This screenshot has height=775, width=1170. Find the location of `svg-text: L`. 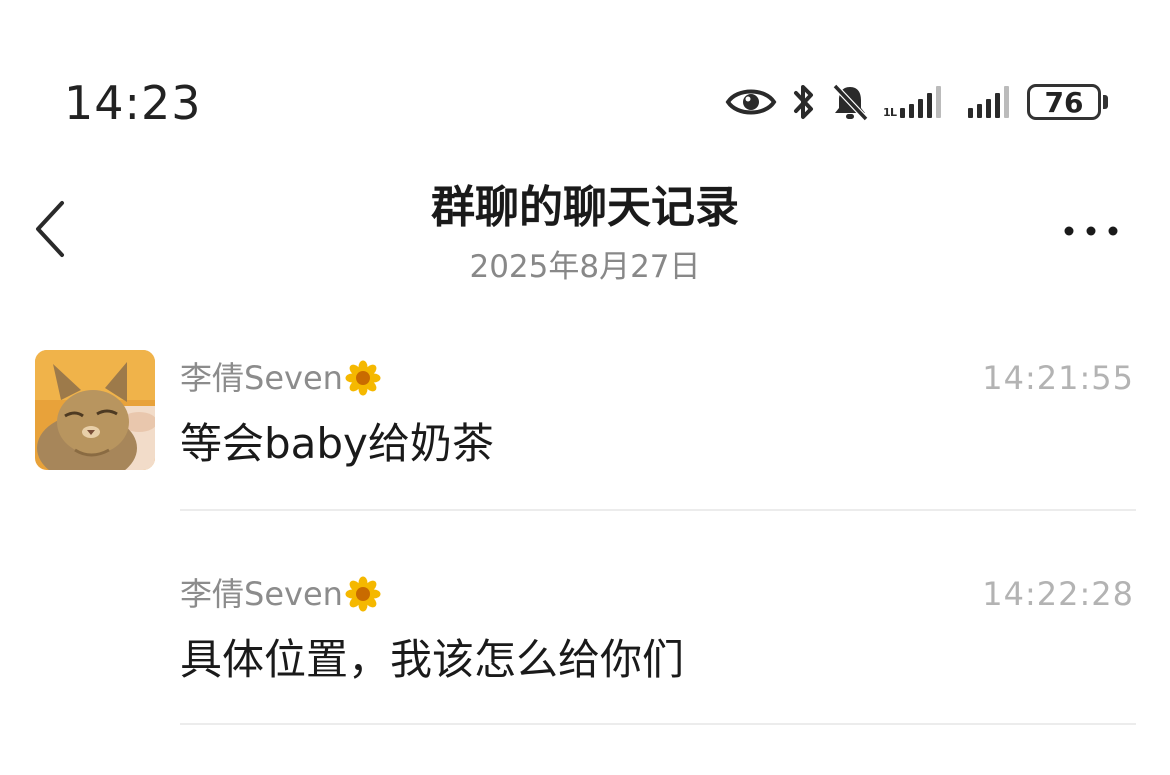

svg-text: L is located at coordinates (893, 112).